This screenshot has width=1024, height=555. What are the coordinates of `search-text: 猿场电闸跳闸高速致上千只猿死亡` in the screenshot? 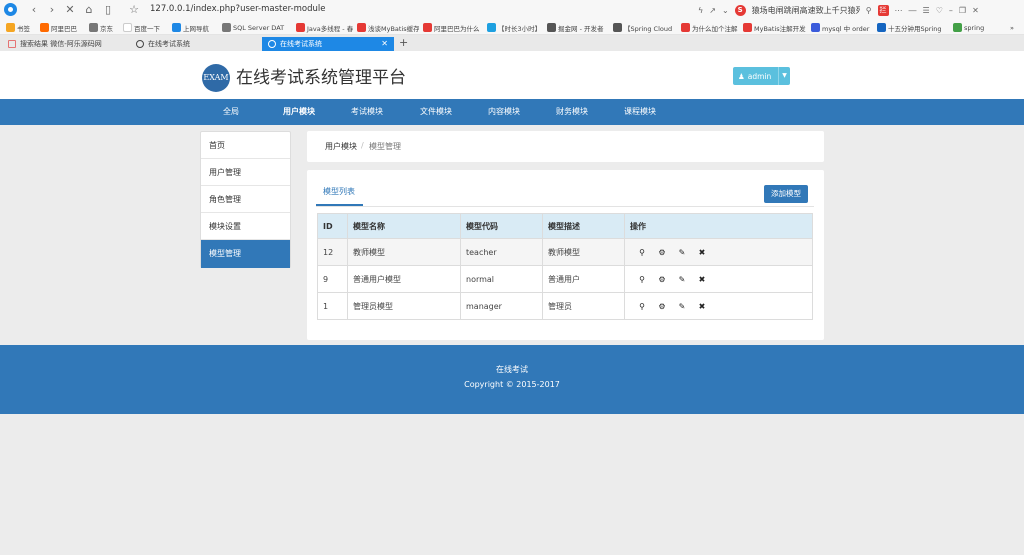 It's located at (806, 10).